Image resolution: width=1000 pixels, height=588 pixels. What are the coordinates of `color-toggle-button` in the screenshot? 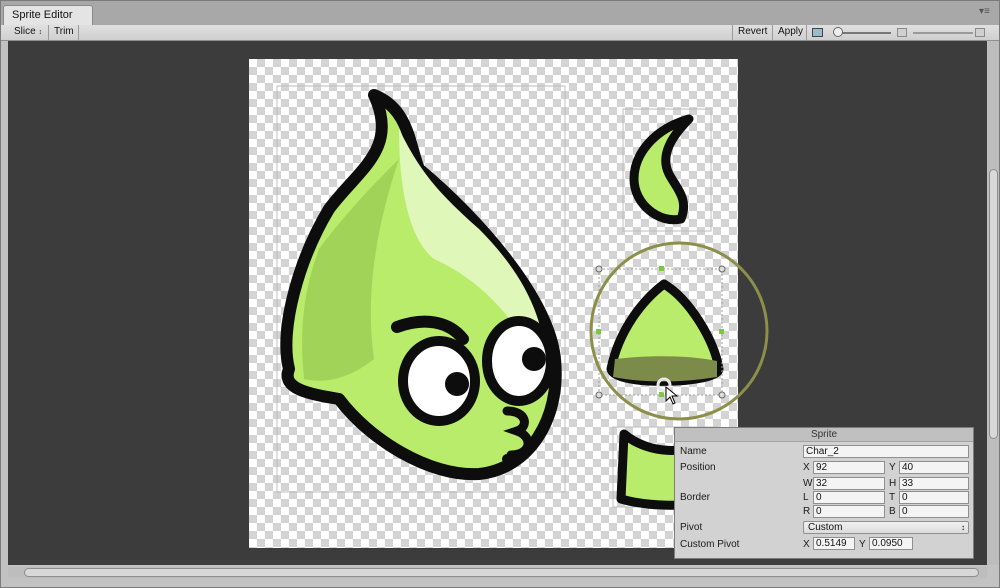 It's located at (818, 32).